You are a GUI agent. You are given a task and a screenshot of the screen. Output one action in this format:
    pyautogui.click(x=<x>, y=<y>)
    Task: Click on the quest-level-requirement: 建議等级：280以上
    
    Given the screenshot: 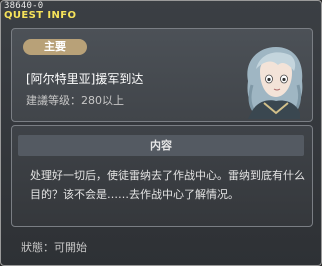 What is the action you would take?
    pyautogui.click(x=75, y=100)
    